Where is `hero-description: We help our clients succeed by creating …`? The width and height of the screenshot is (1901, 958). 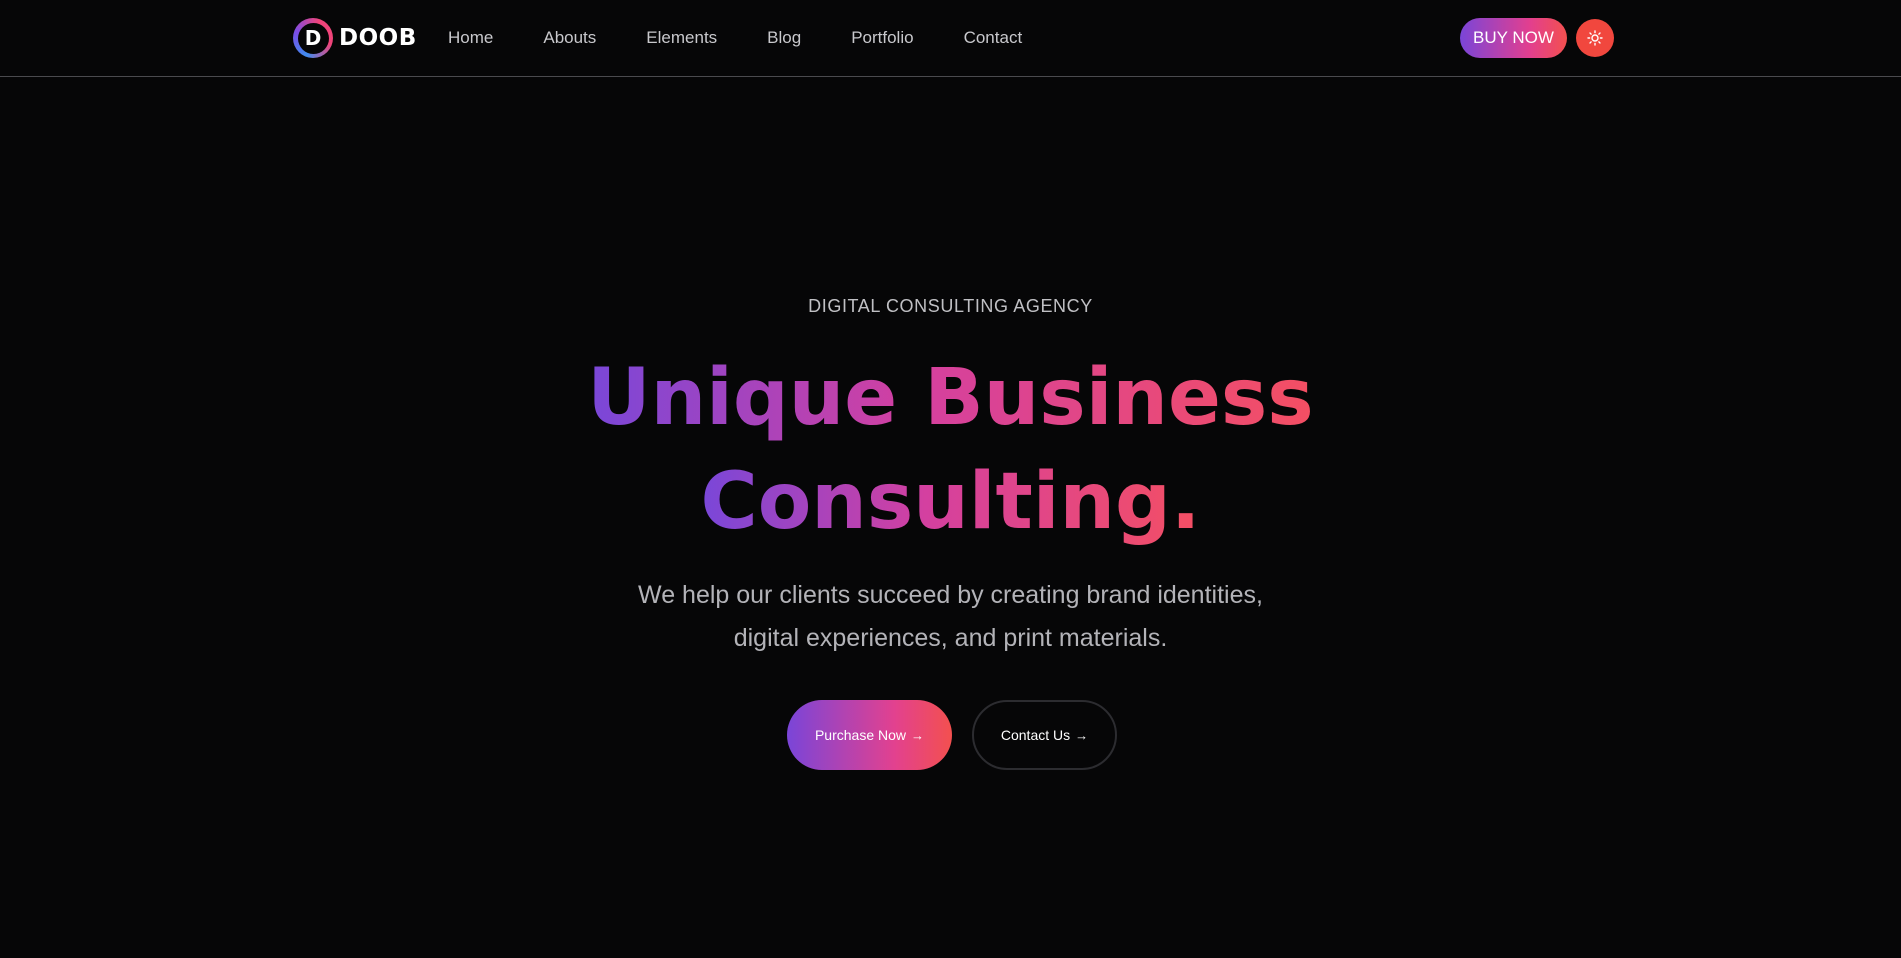
hero-description: We help our clients succeed by creating … is located at coordinates (950, 617).